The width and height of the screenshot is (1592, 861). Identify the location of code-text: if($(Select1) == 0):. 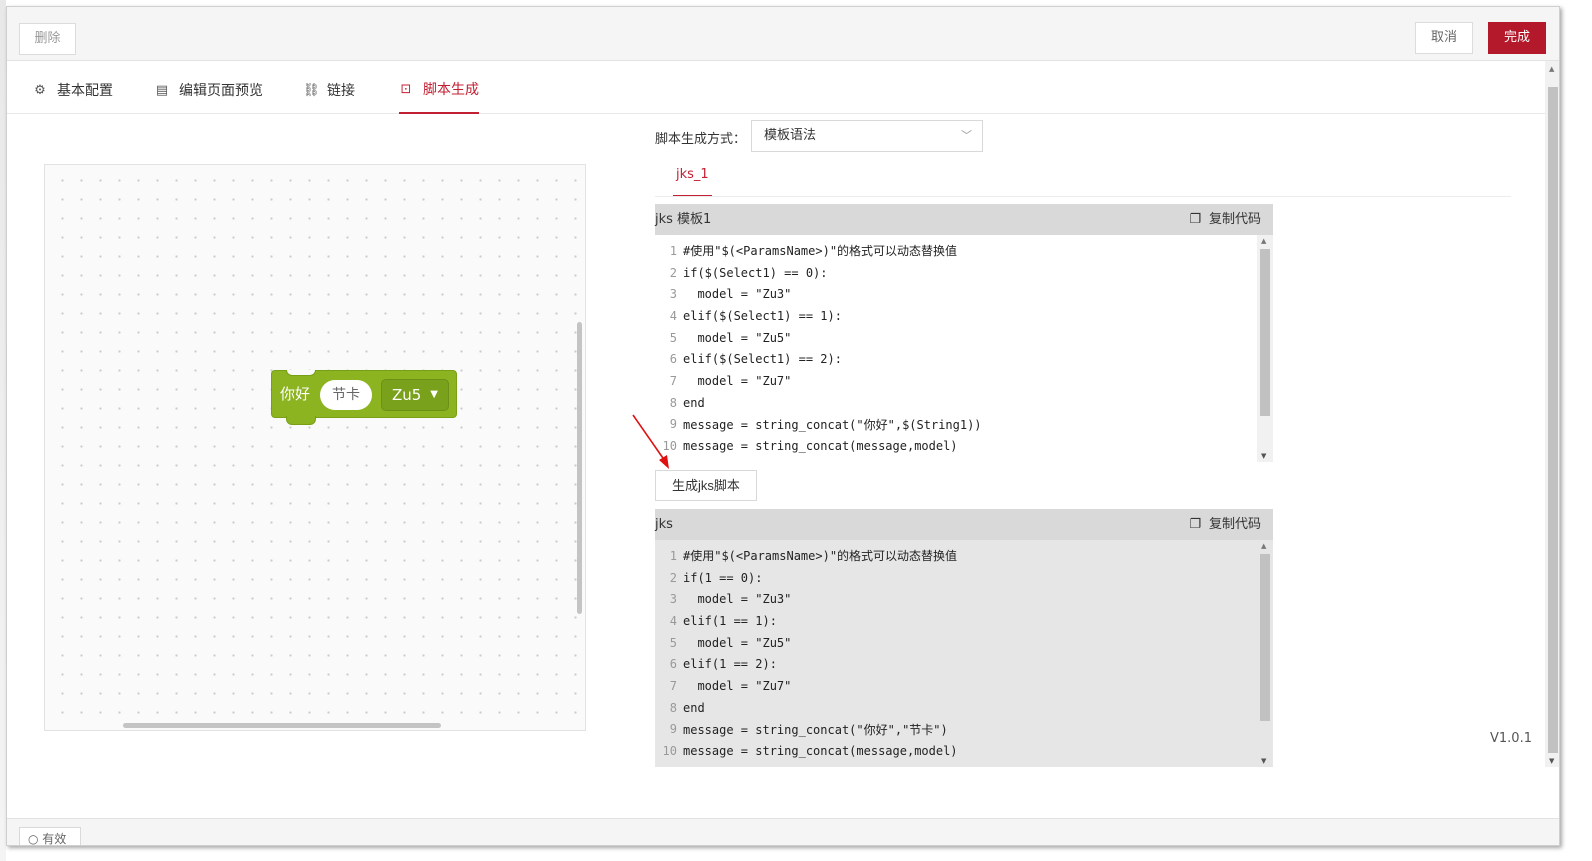
(755, 272).